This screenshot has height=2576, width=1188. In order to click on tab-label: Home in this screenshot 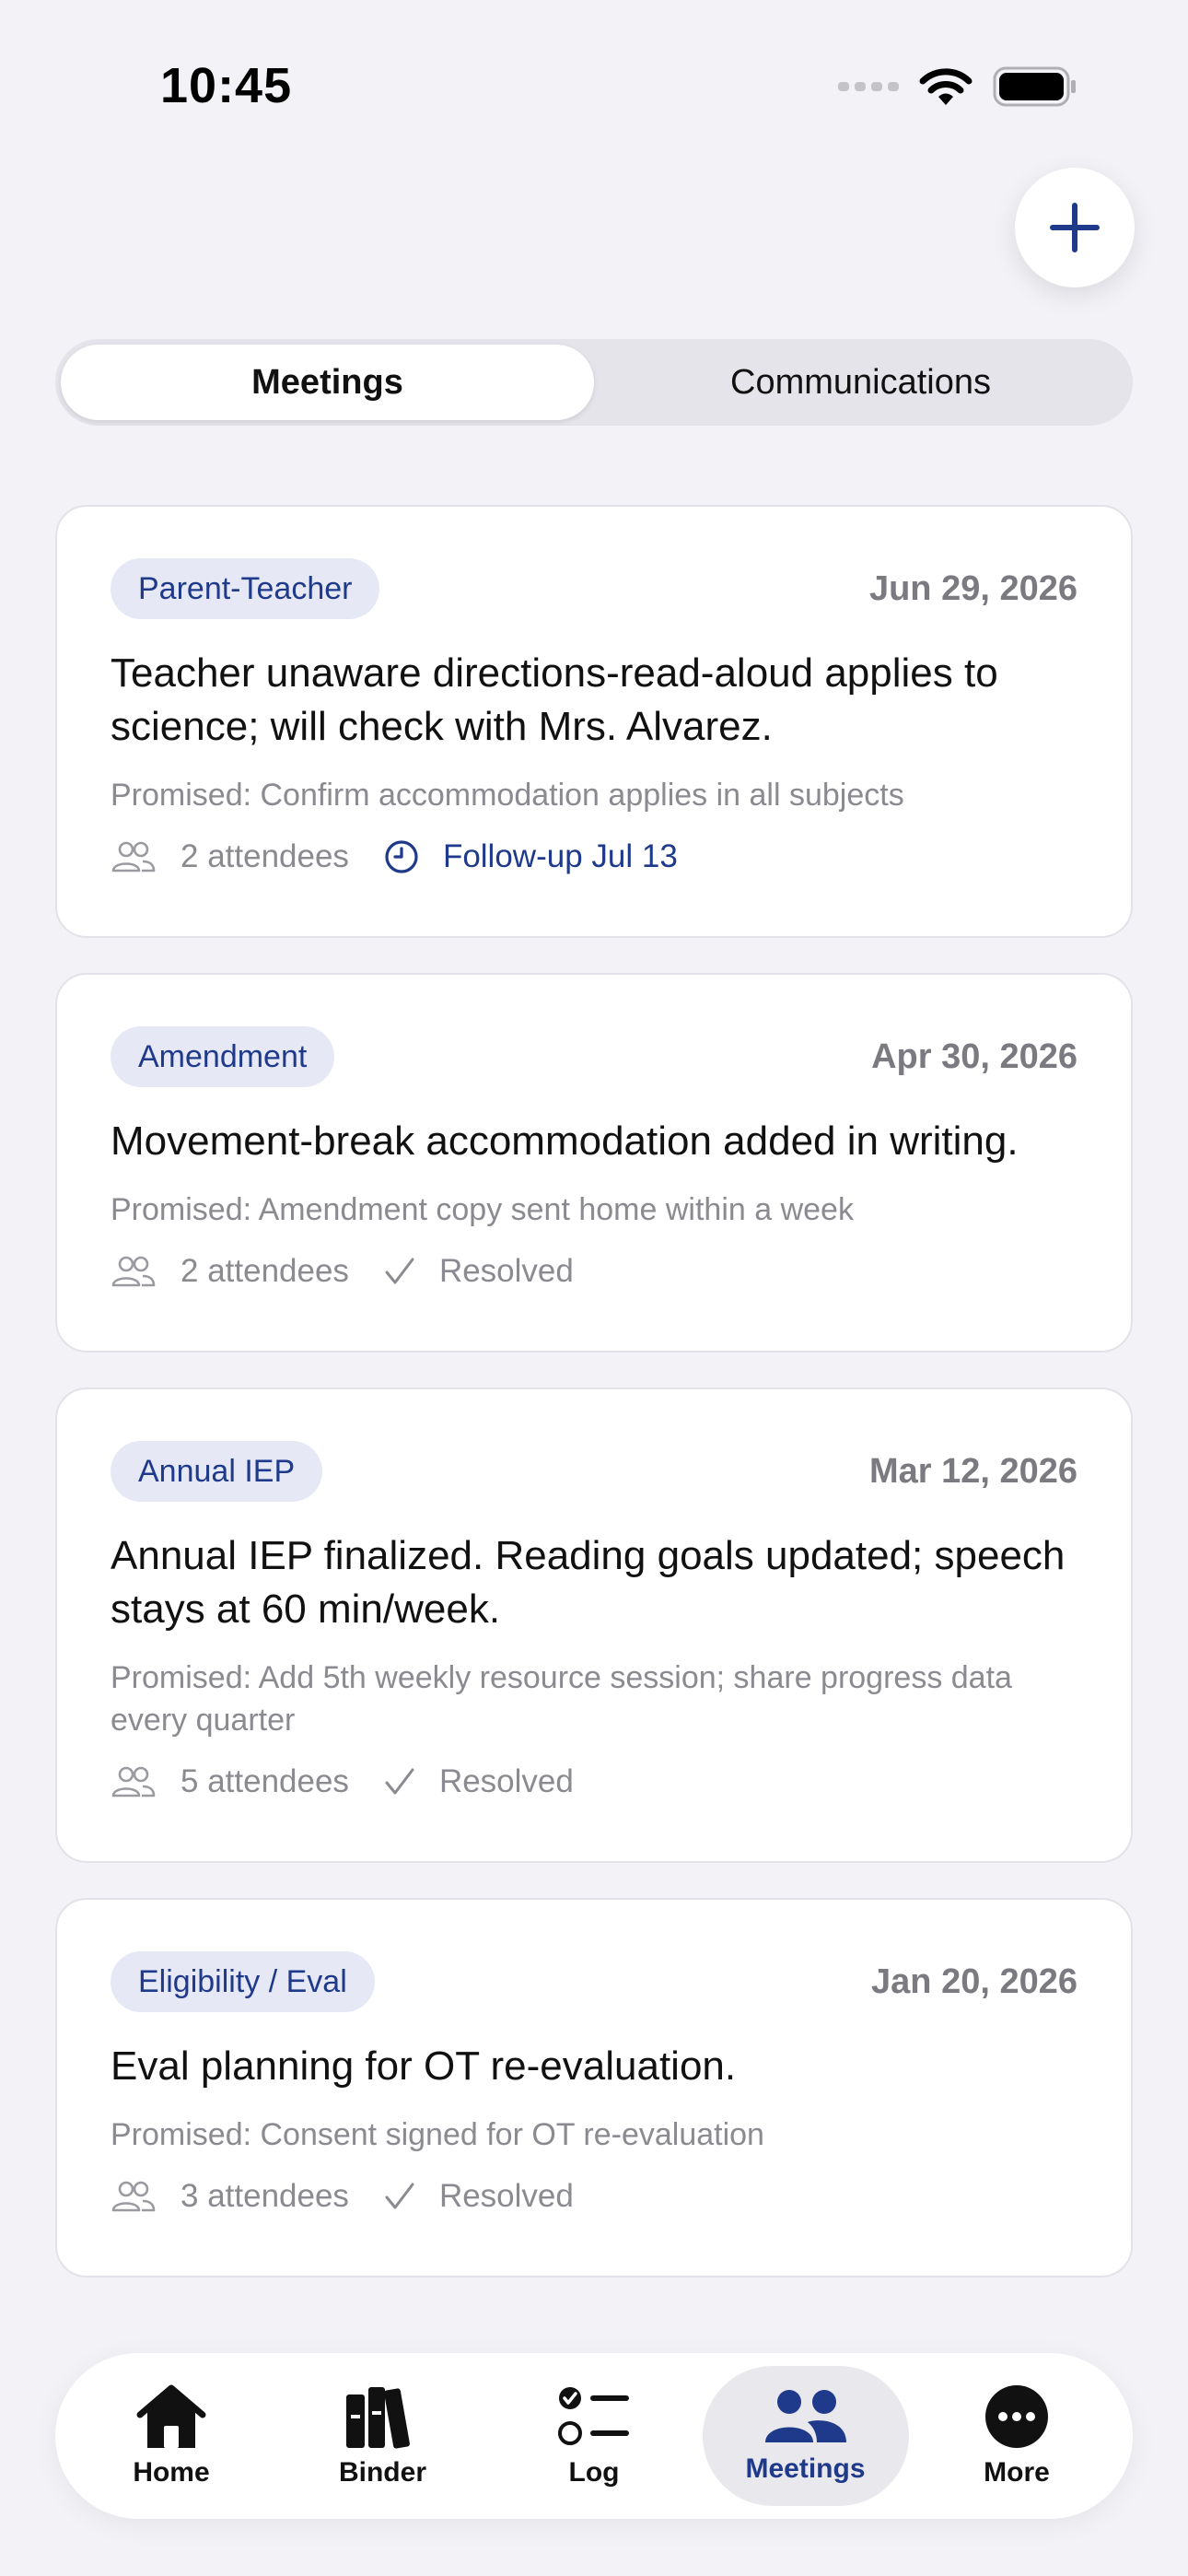, I will do `click(172, 2472)`.